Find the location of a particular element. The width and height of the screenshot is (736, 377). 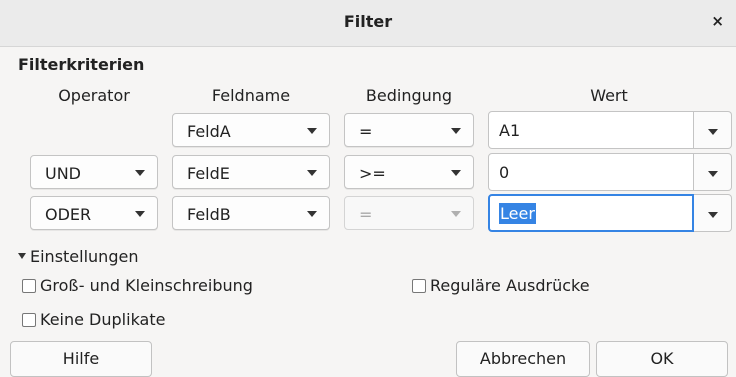

ok-button: OK is located at coordinates (662, 359).